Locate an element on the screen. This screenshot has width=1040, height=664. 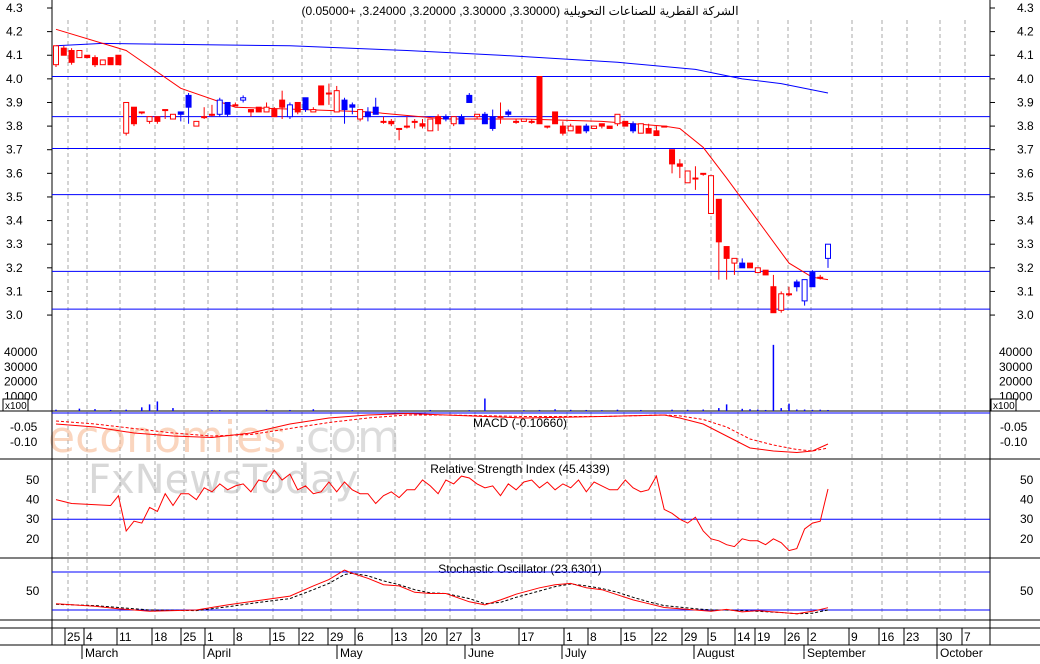
day-label: 16 is located at coordinates (888, 637).